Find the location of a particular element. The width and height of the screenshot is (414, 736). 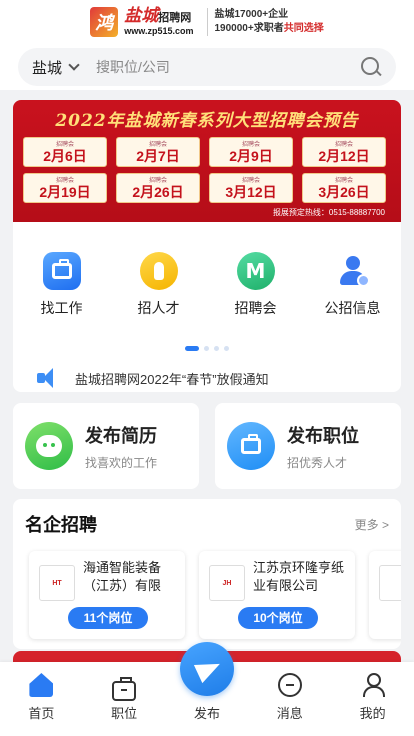

banner-date: 招聘会 2月26日 is located at coordinates (158, 188).